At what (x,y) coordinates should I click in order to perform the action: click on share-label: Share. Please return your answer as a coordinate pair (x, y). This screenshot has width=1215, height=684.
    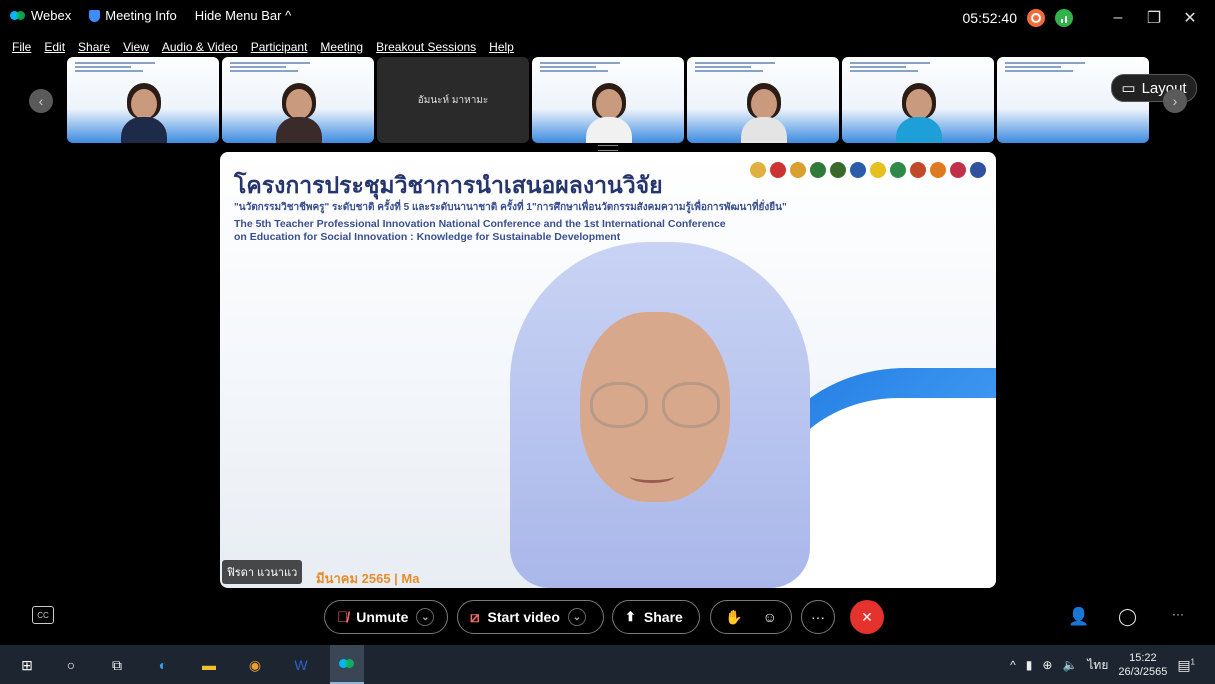
    Looking at the image, I should click on (663, 617).